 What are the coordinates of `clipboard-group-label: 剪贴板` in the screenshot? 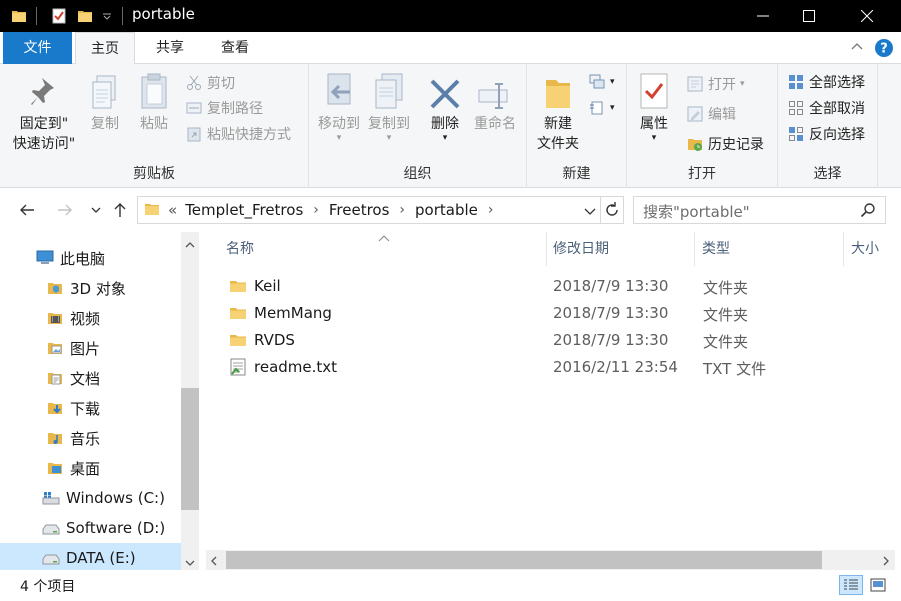 It's located at (154, 174).